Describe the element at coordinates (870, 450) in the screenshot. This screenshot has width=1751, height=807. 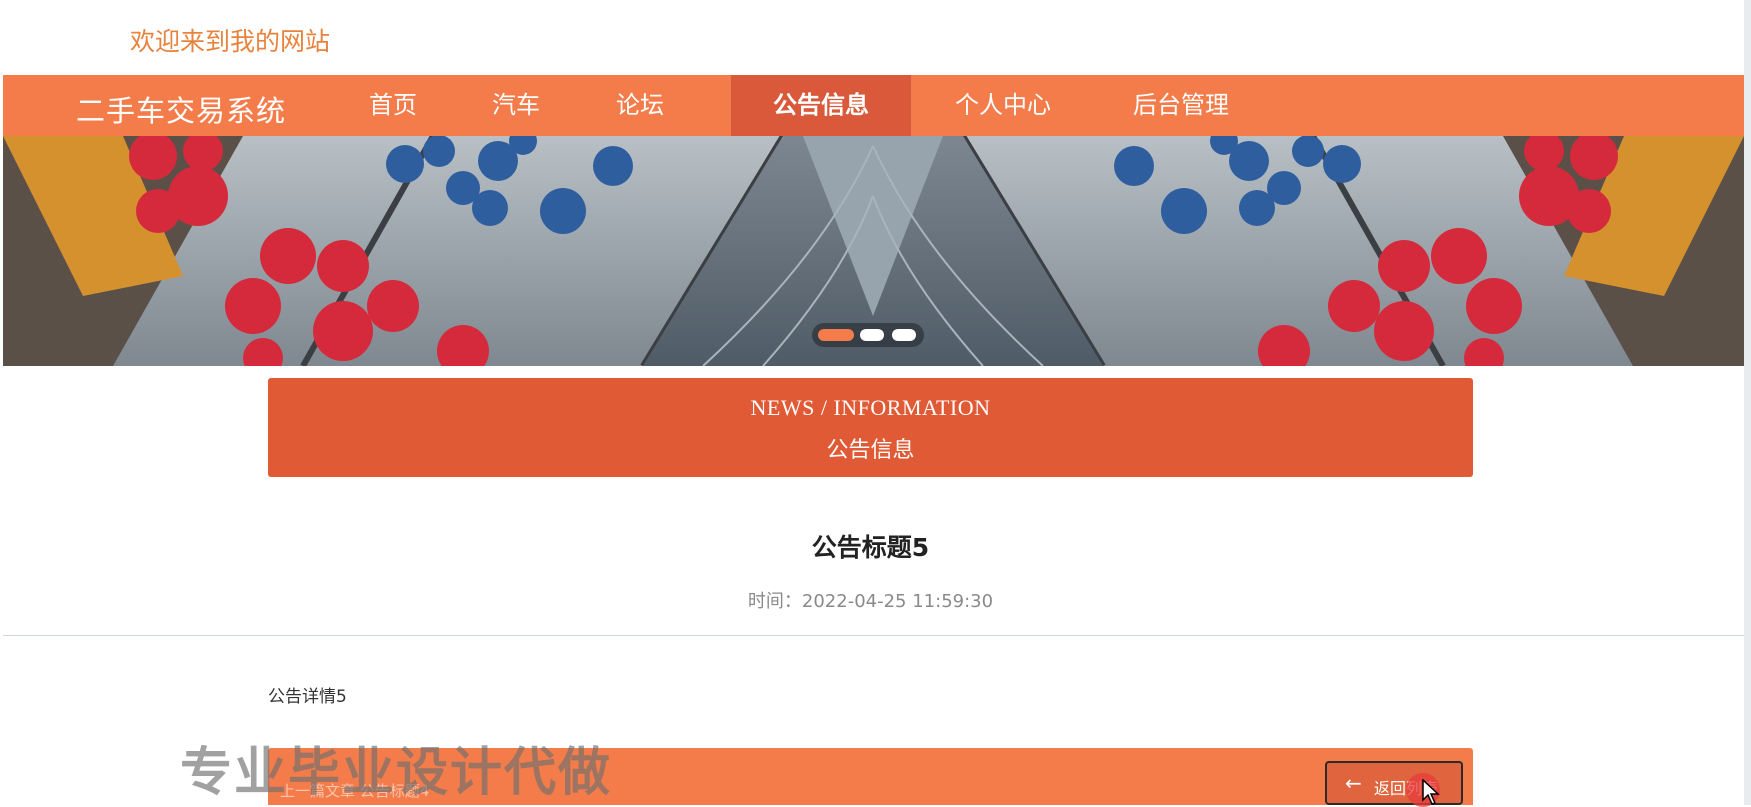
I see `section-title-cn: 公告信息` at that location.